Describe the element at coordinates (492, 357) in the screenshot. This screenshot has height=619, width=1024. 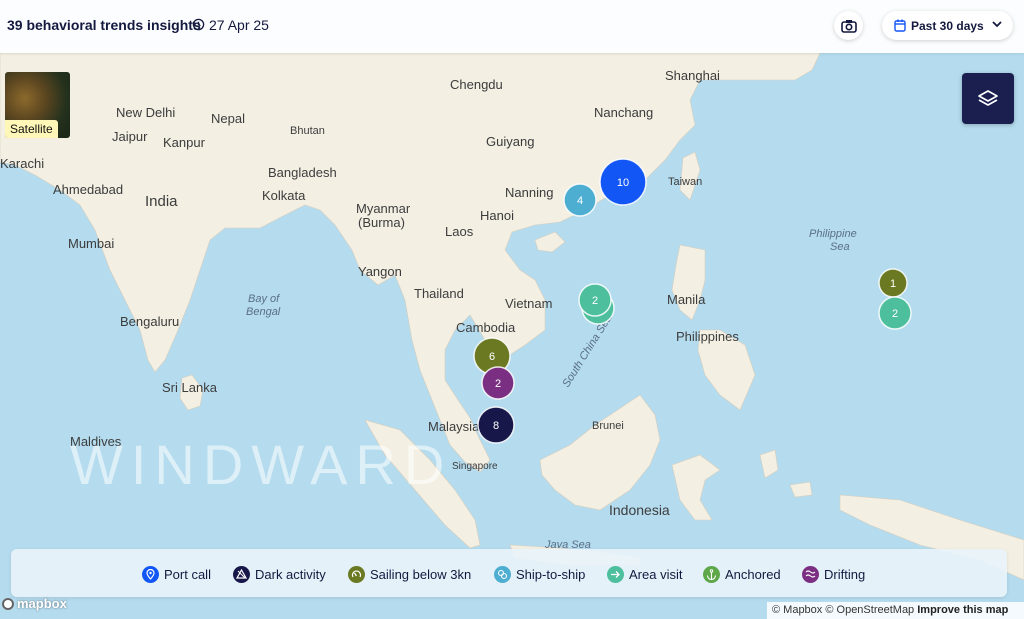
I see `cluster-count: 6` at that location.